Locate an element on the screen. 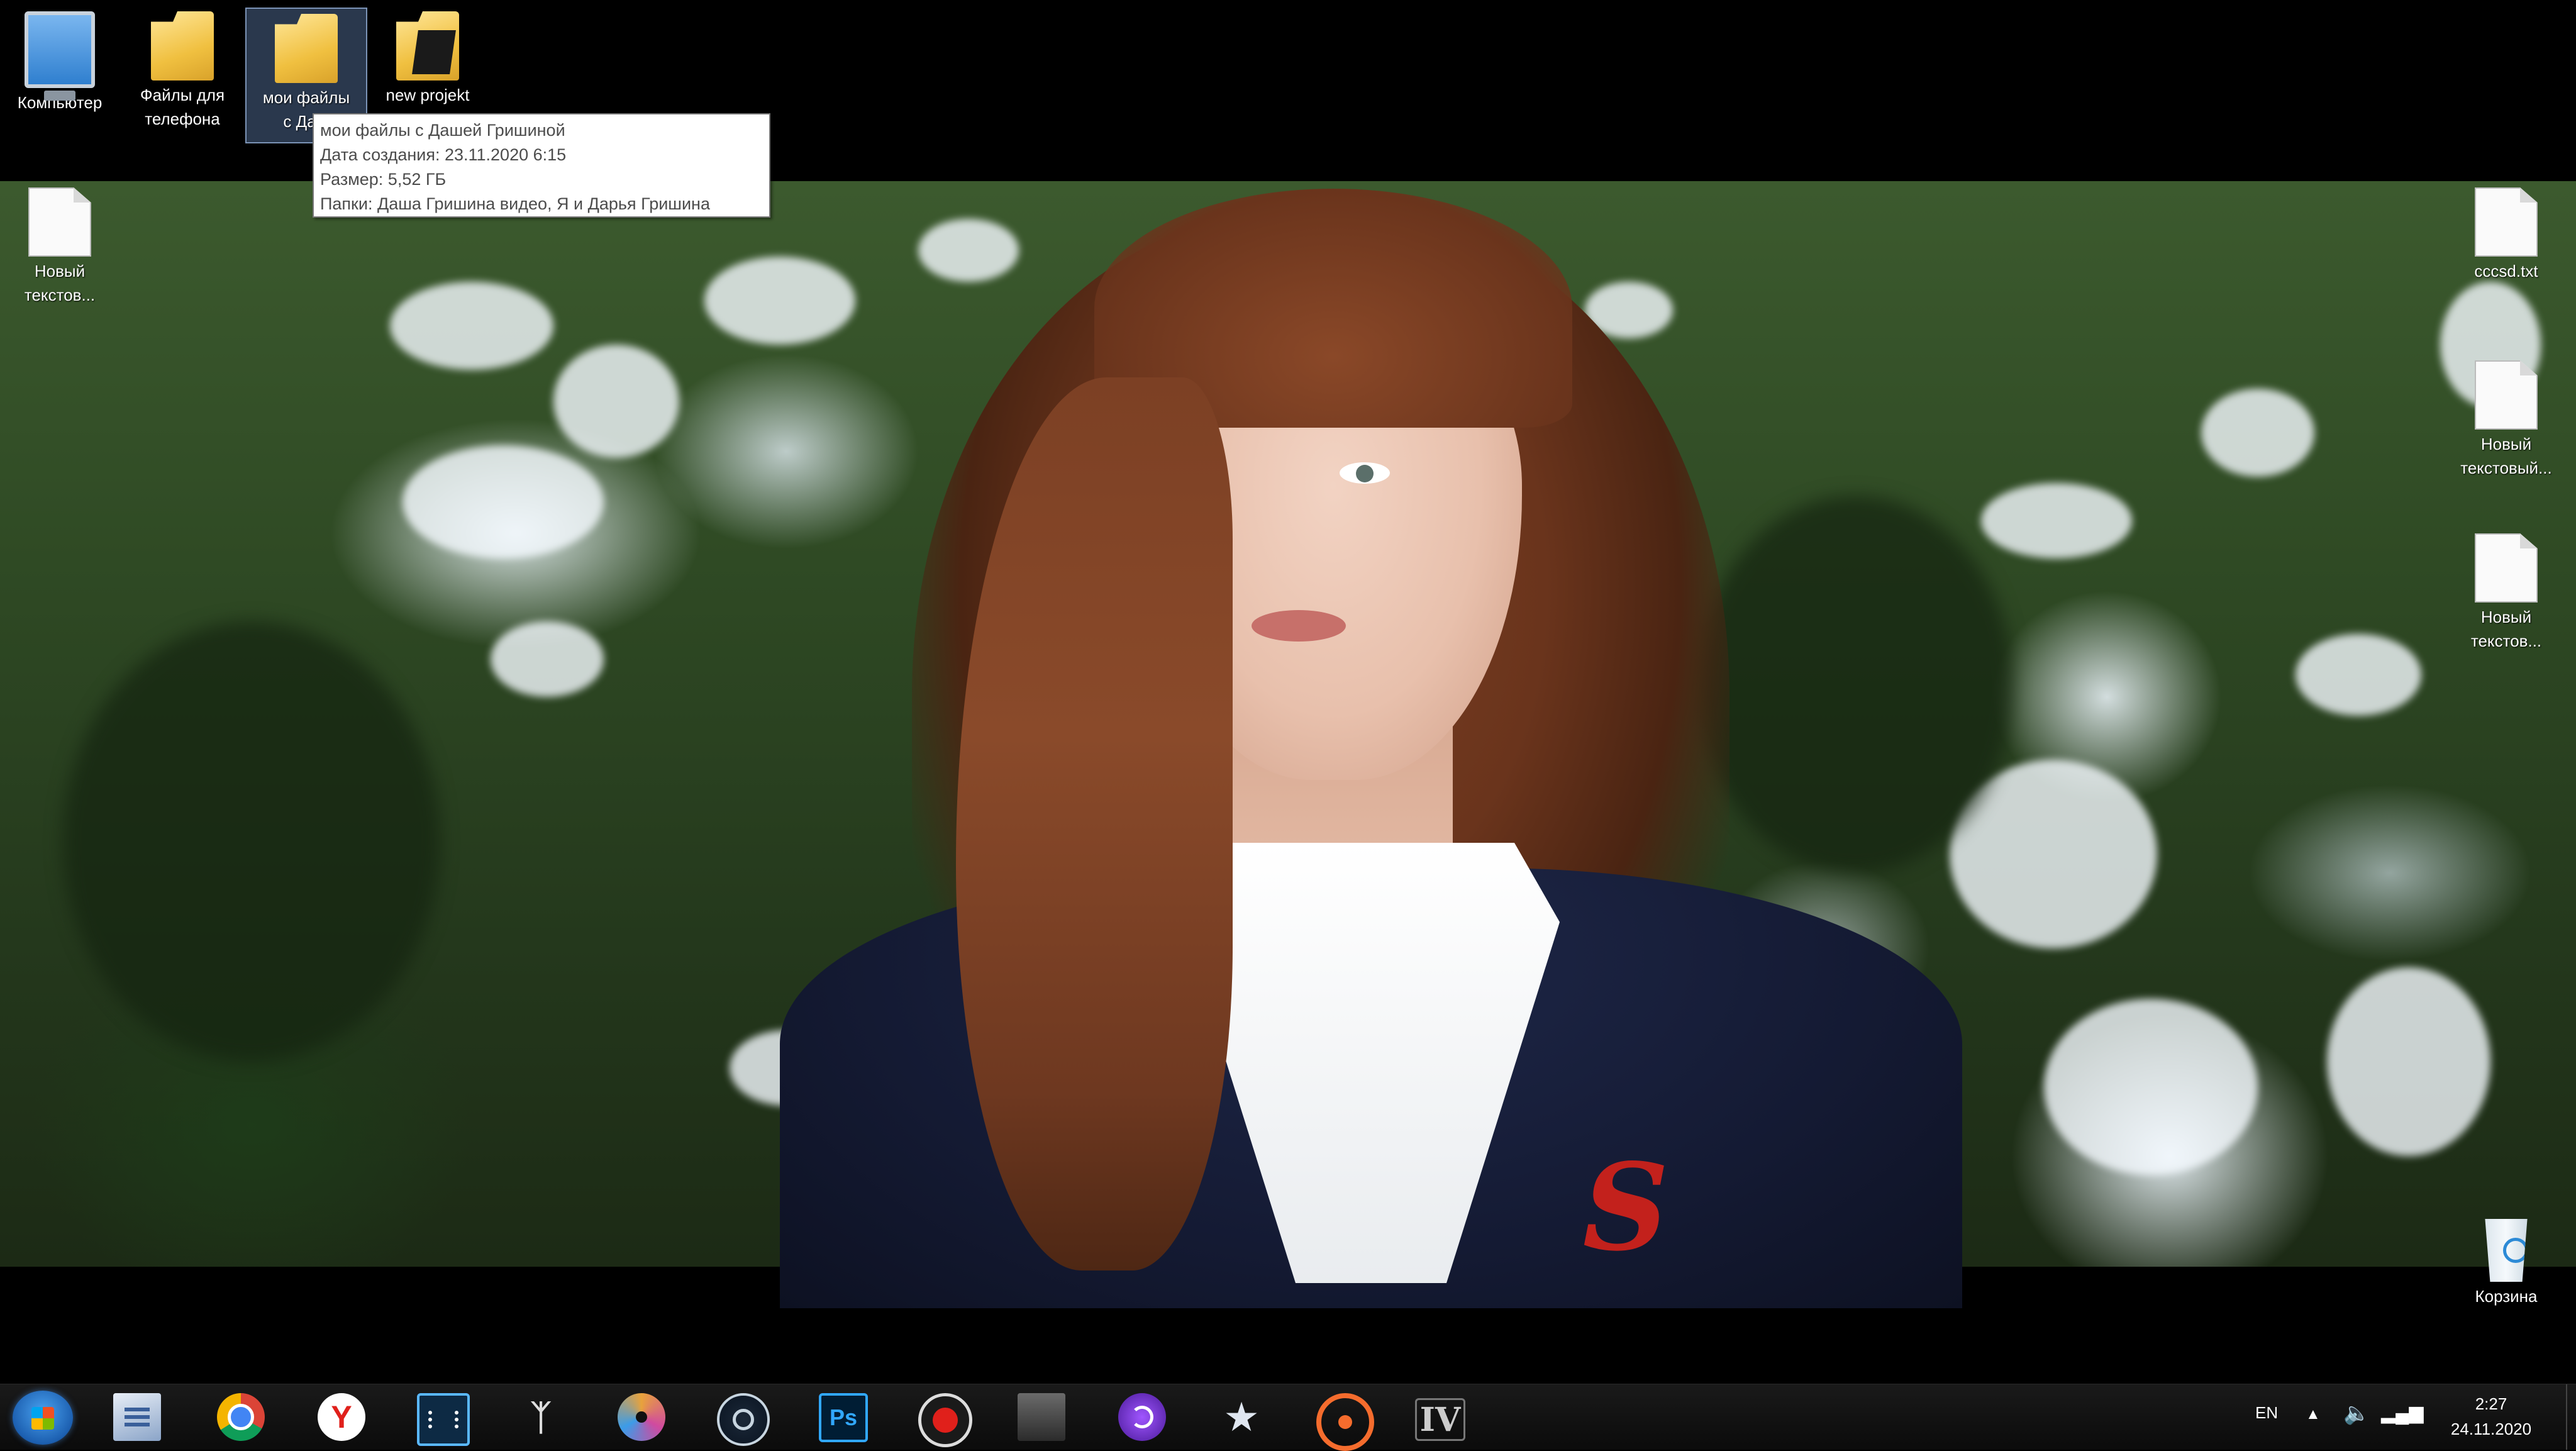 The image size is (2576, 1451). desktop-icon-recycle-bin: Корзина is located at coordinates (2506, 1261).